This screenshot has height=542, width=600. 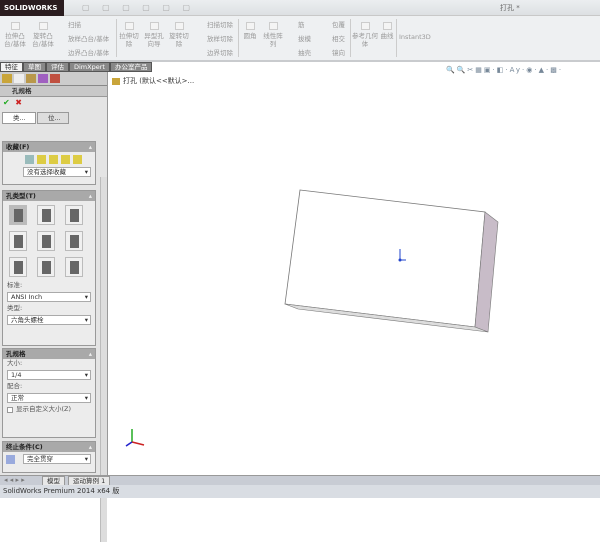 I want to click on instant3d-button: Instant3D, so click(x=415, y=37).